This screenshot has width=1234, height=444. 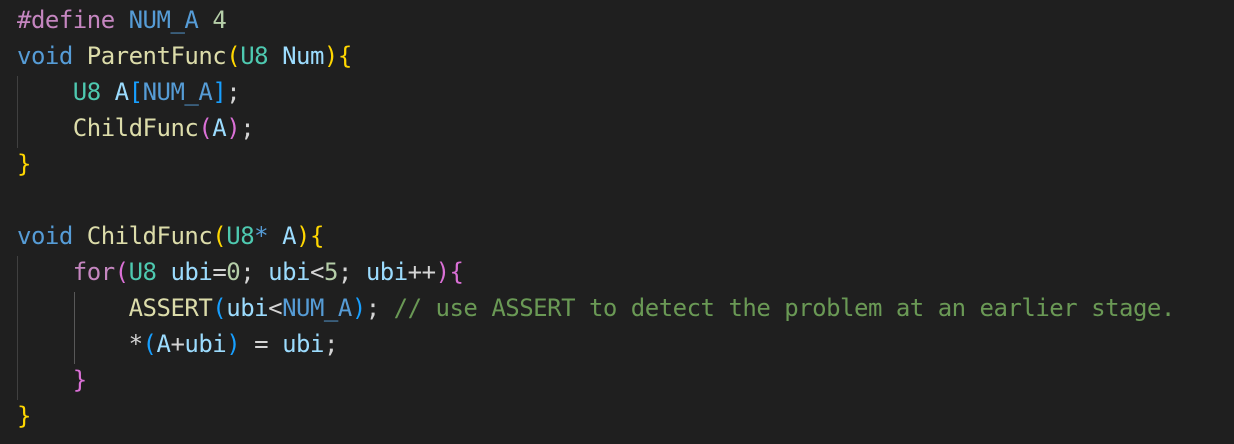 I want to click on code-line: void ChildFunc(U8* A){, so click(x=170, y=236).